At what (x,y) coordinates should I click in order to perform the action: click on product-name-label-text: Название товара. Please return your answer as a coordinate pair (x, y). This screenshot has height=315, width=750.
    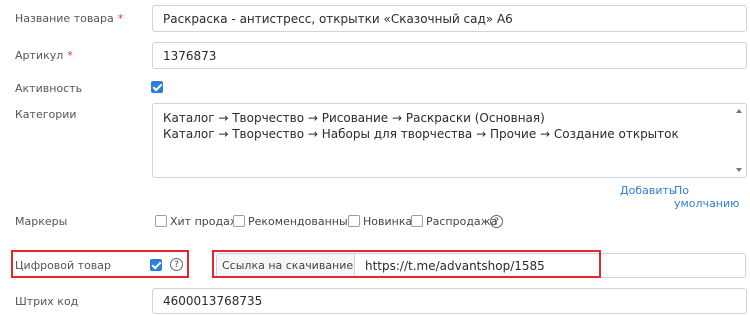
    Looking at the image, I should click on (64, 18).